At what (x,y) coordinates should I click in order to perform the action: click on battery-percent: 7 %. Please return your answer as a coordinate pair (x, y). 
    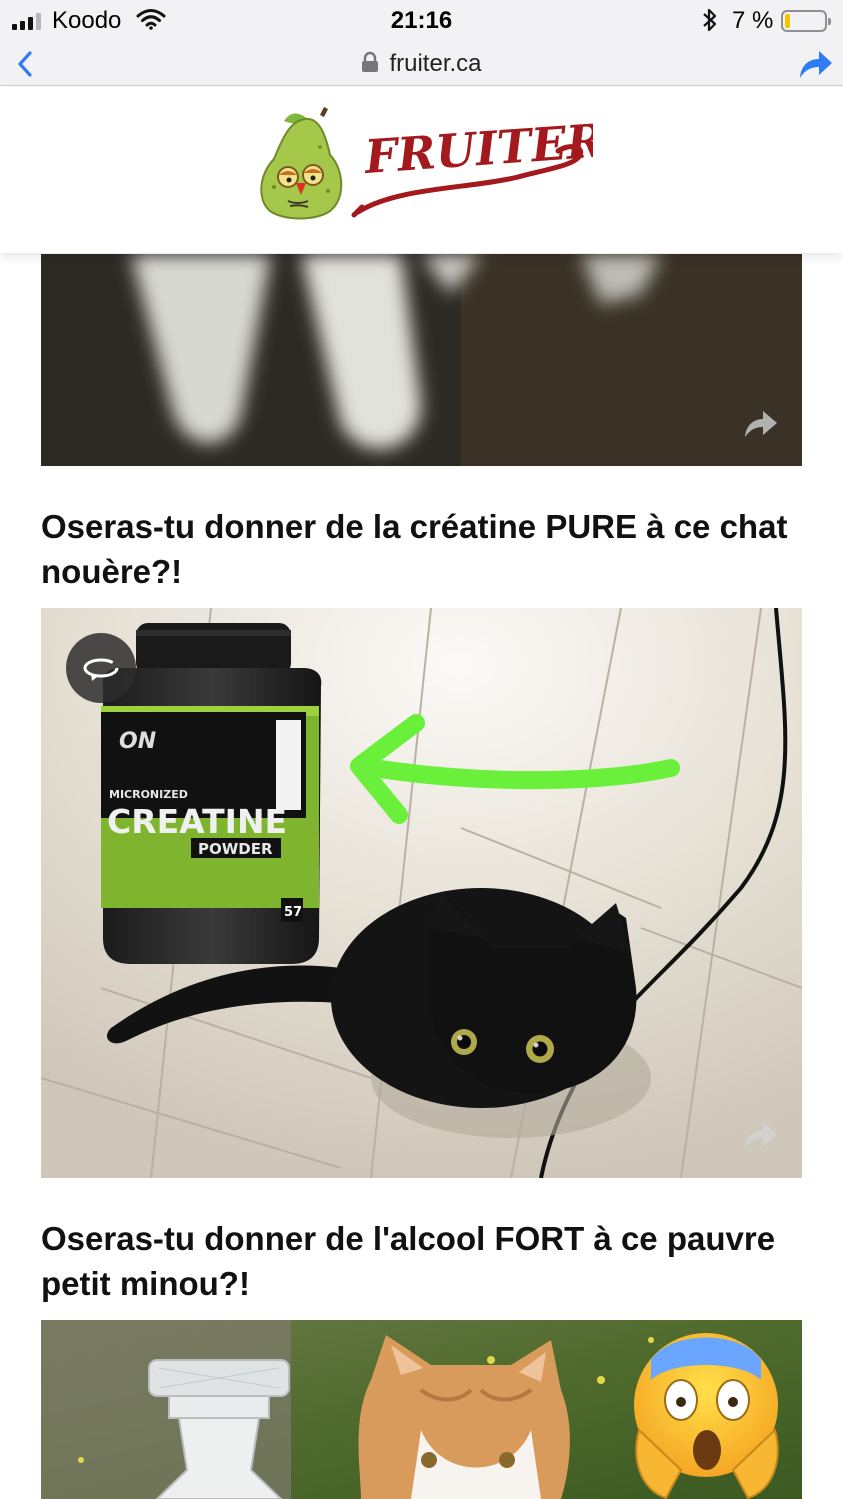
    Looking at the image, I should click on (753, 20).